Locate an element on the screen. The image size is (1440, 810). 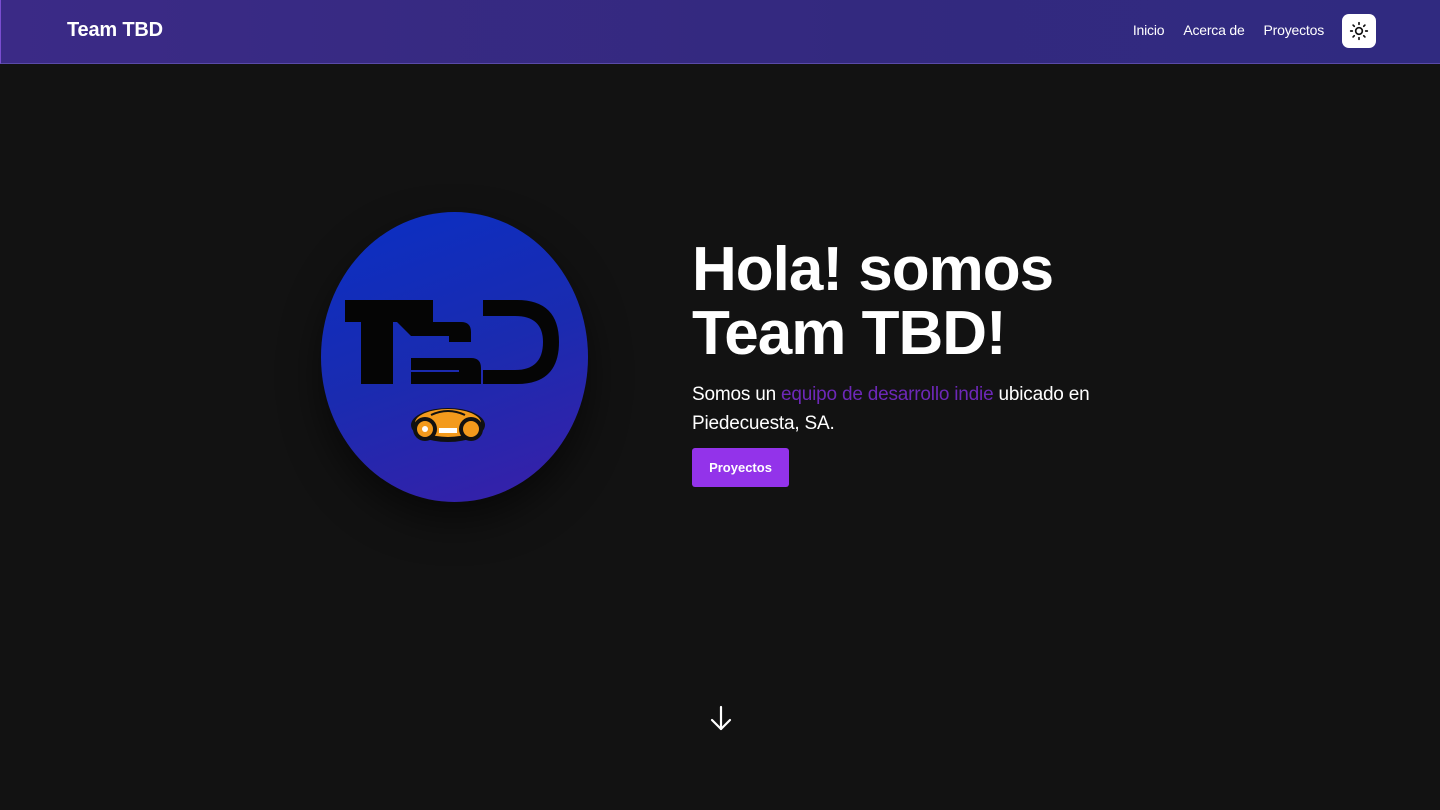
hero-title-line-1: Hola! somos is located at coordinates (873, 269).